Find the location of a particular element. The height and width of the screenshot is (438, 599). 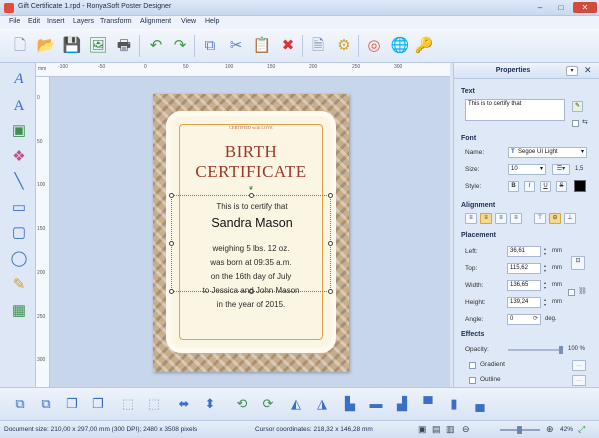

left-input: 36,61 is located at coordinates (524, 251).